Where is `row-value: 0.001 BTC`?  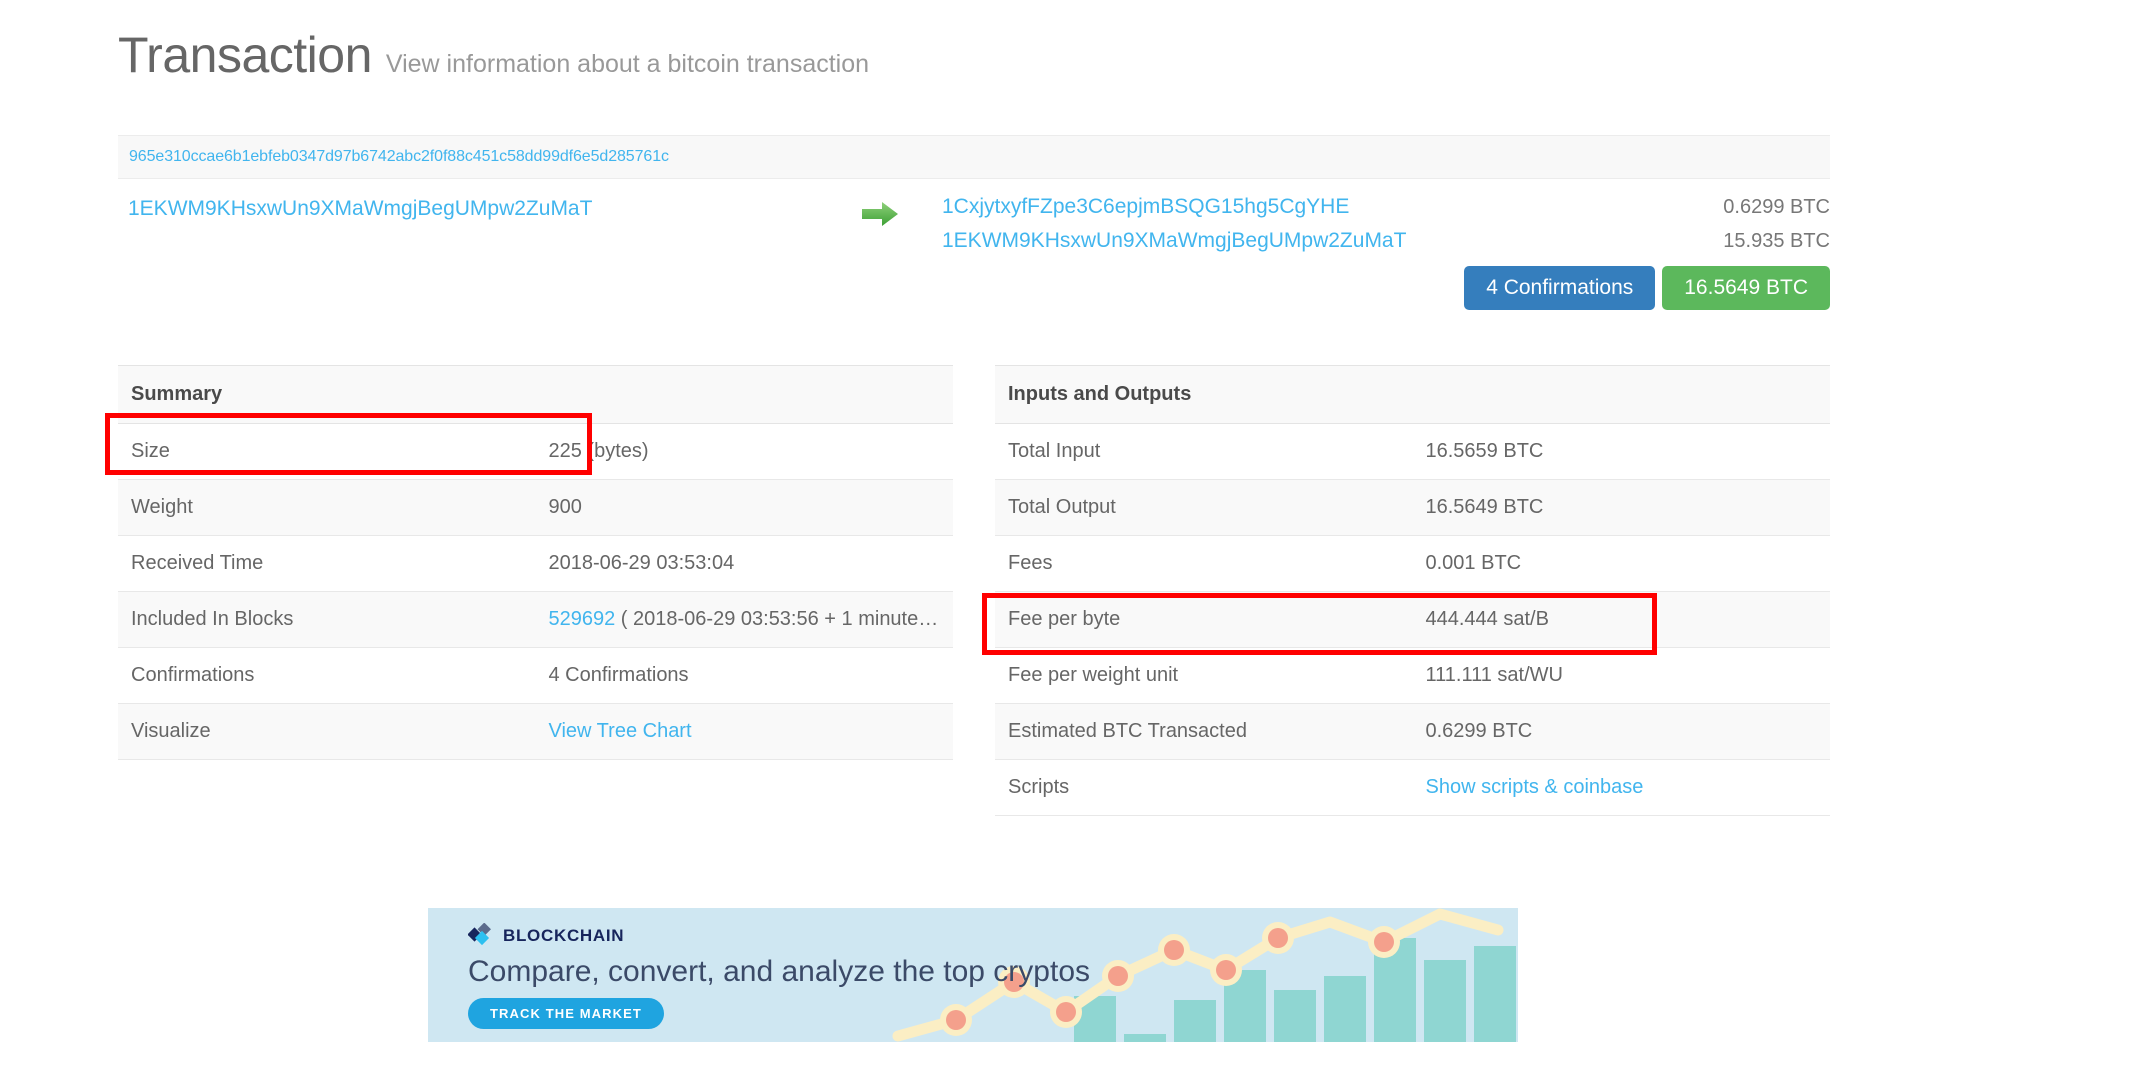
row-value: 0.001 BTC is located at coordinates (1621, 563).